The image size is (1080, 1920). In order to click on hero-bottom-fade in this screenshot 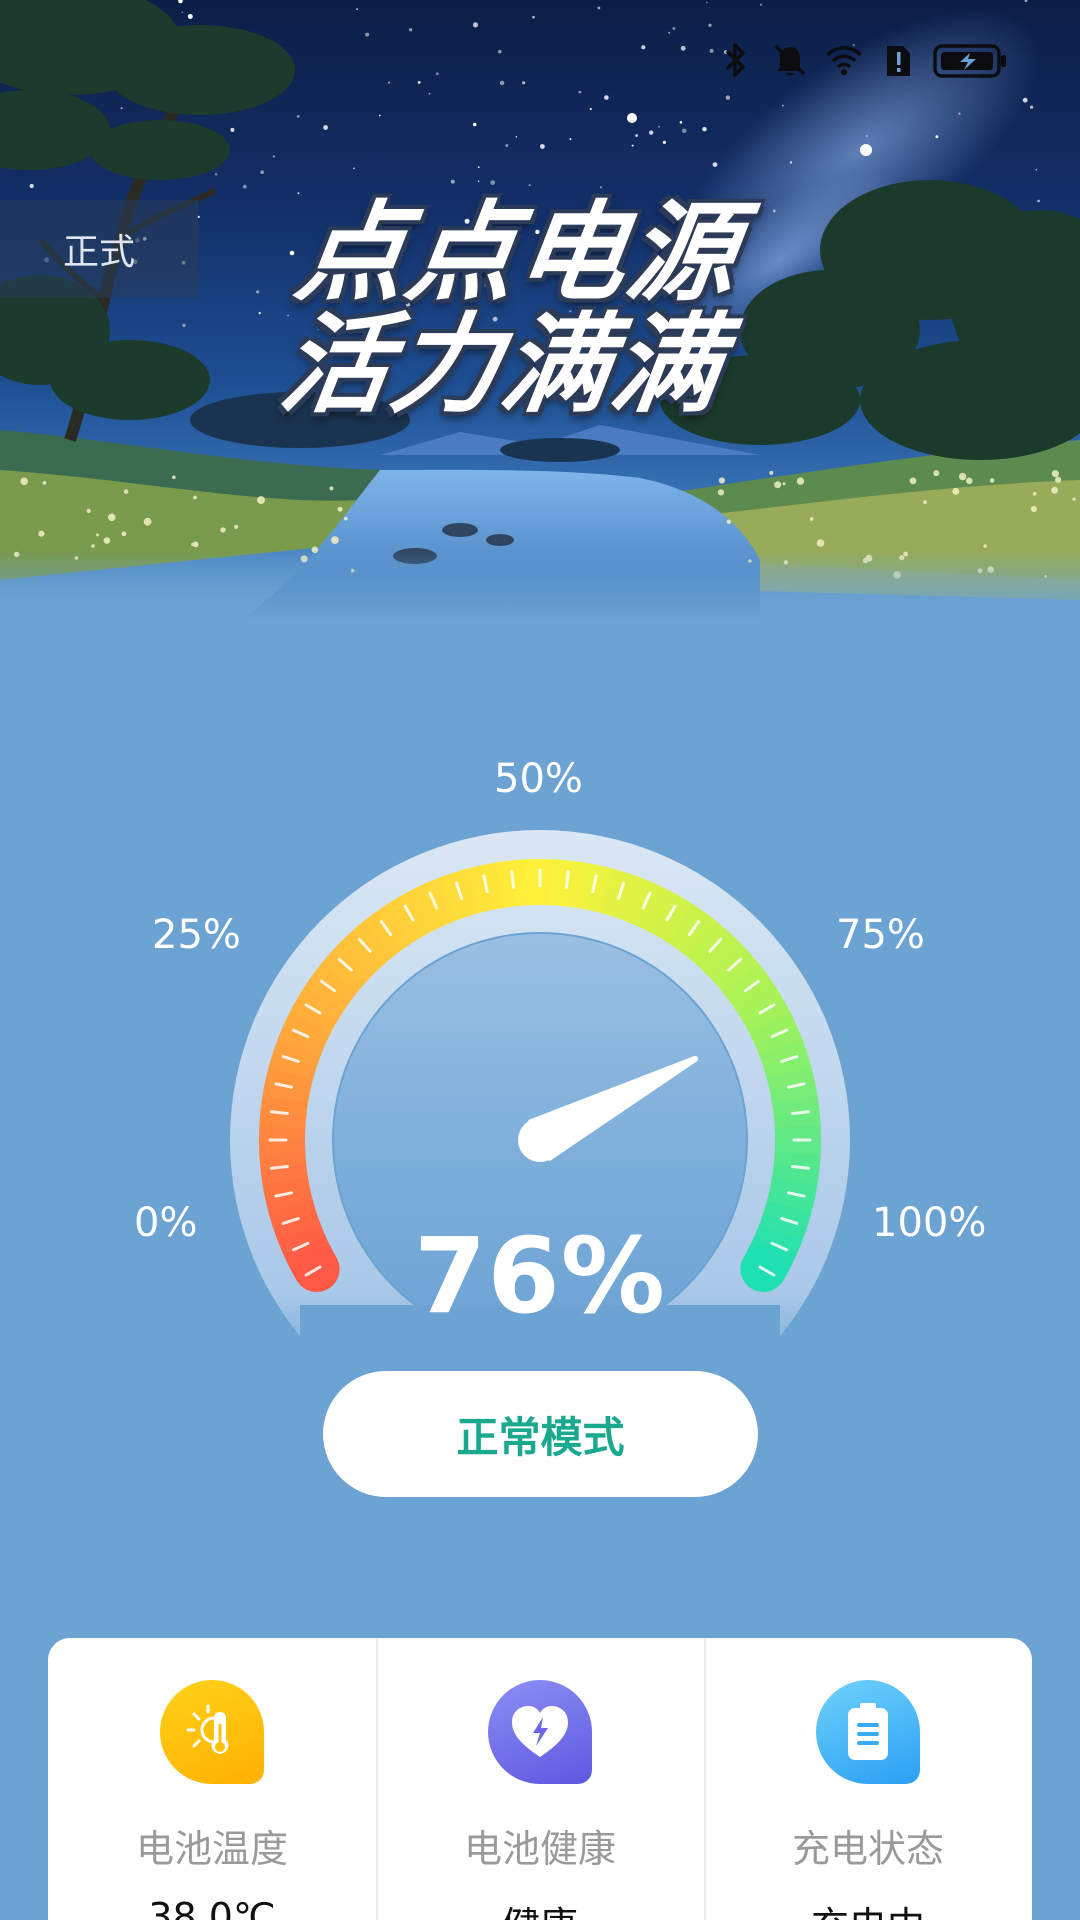, I will do `click(540, 585)`.